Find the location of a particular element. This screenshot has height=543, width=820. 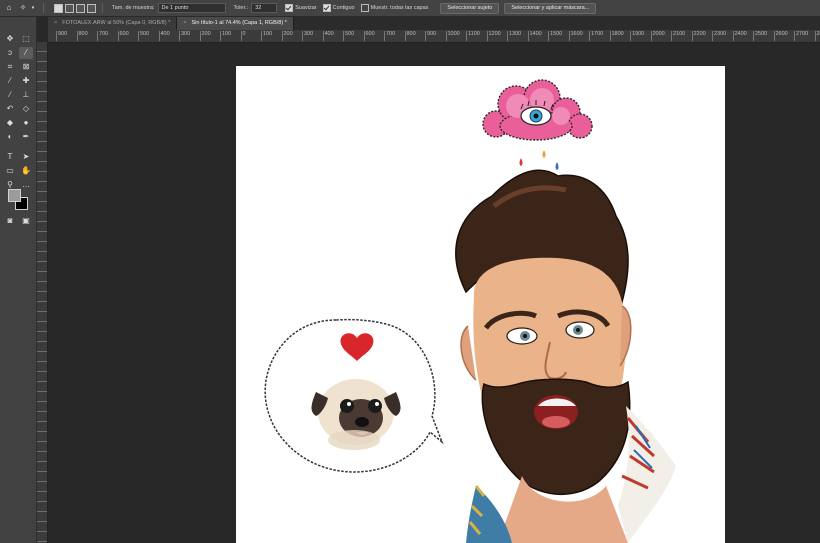

ruler-label: 1000 is located at coordinates (452, 36).